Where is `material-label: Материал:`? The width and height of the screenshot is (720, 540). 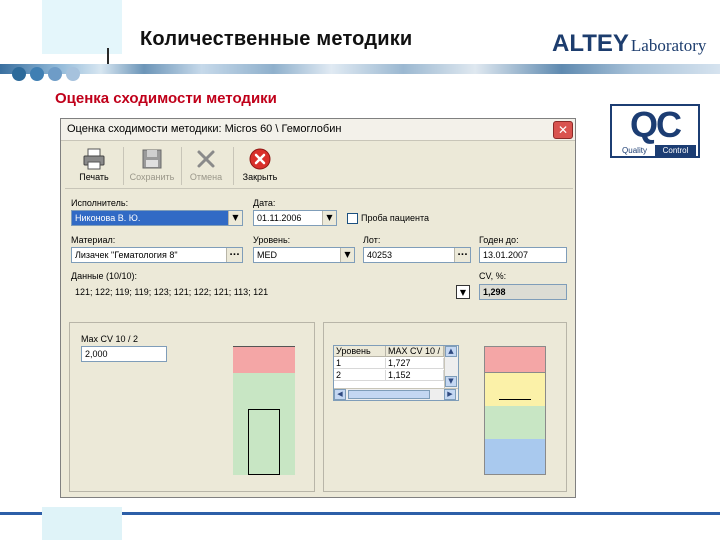
material-label: Материал: is located at coordinates (93, 240).